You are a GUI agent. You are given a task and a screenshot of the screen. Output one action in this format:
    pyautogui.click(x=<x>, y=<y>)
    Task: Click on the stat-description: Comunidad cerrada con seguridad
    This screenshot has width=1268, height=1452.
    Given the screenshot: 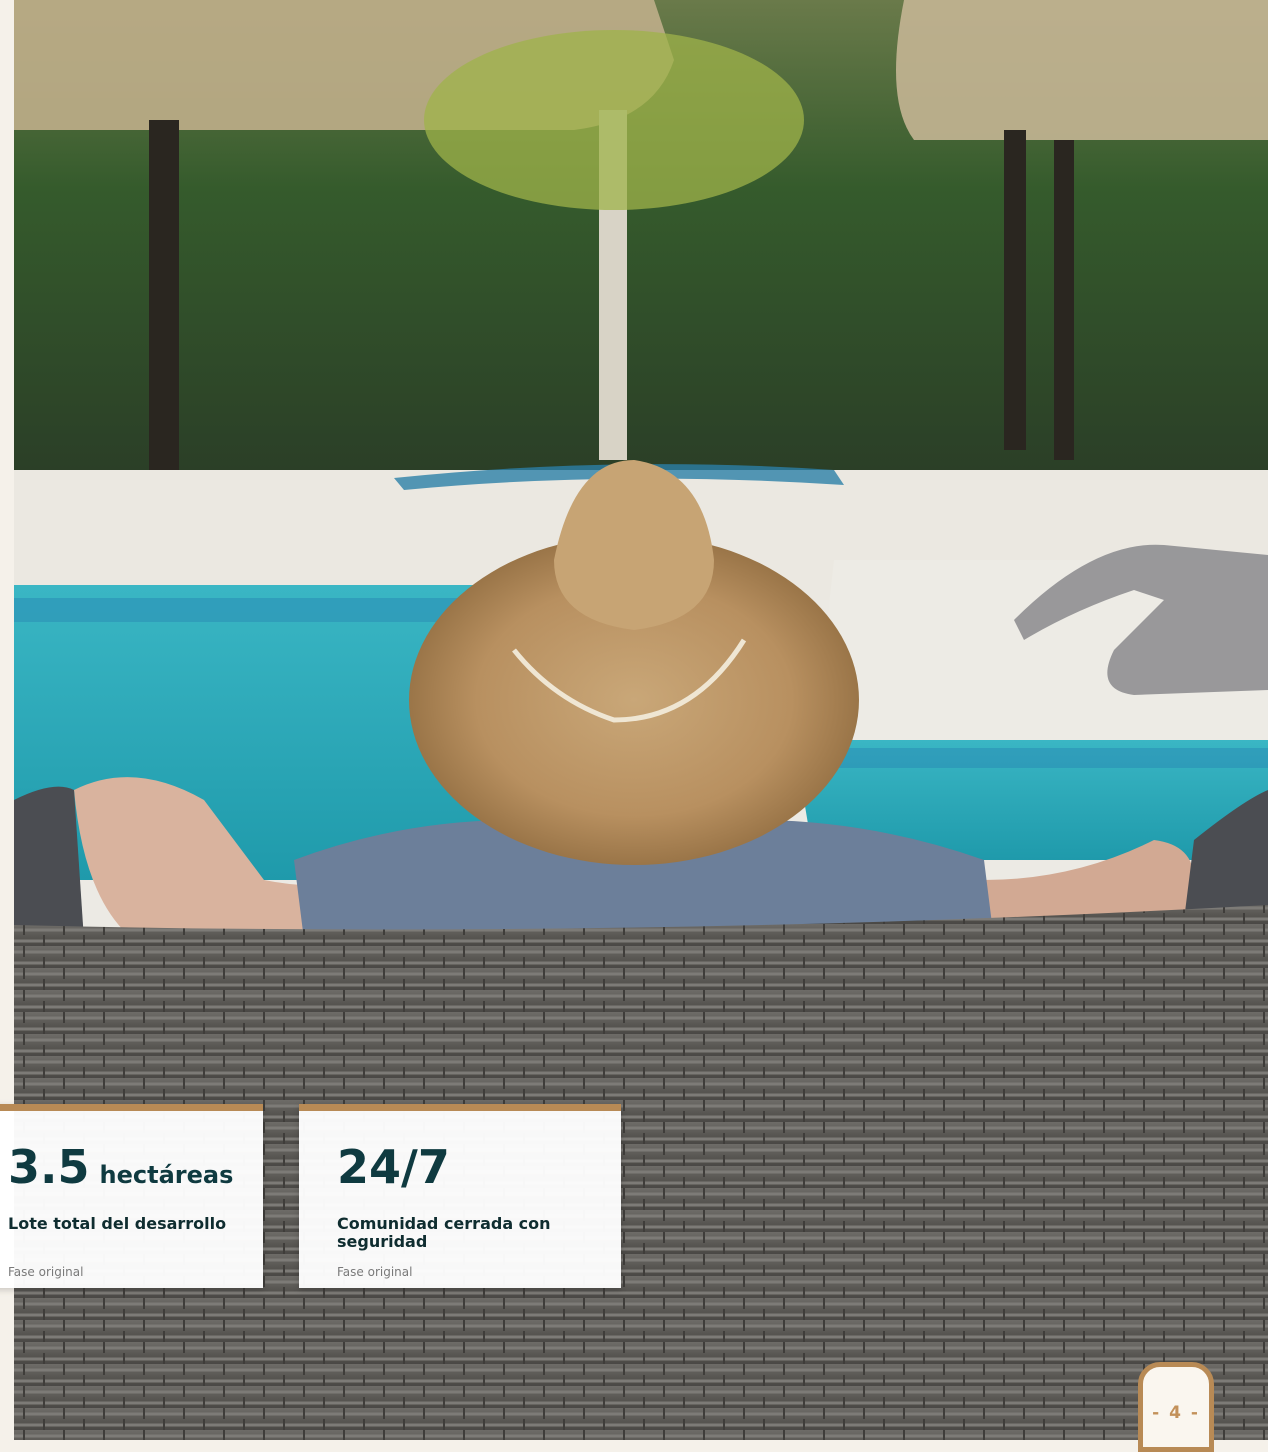 What is the action you would take?
    pyautogui.click(x=444, y=1232)
    